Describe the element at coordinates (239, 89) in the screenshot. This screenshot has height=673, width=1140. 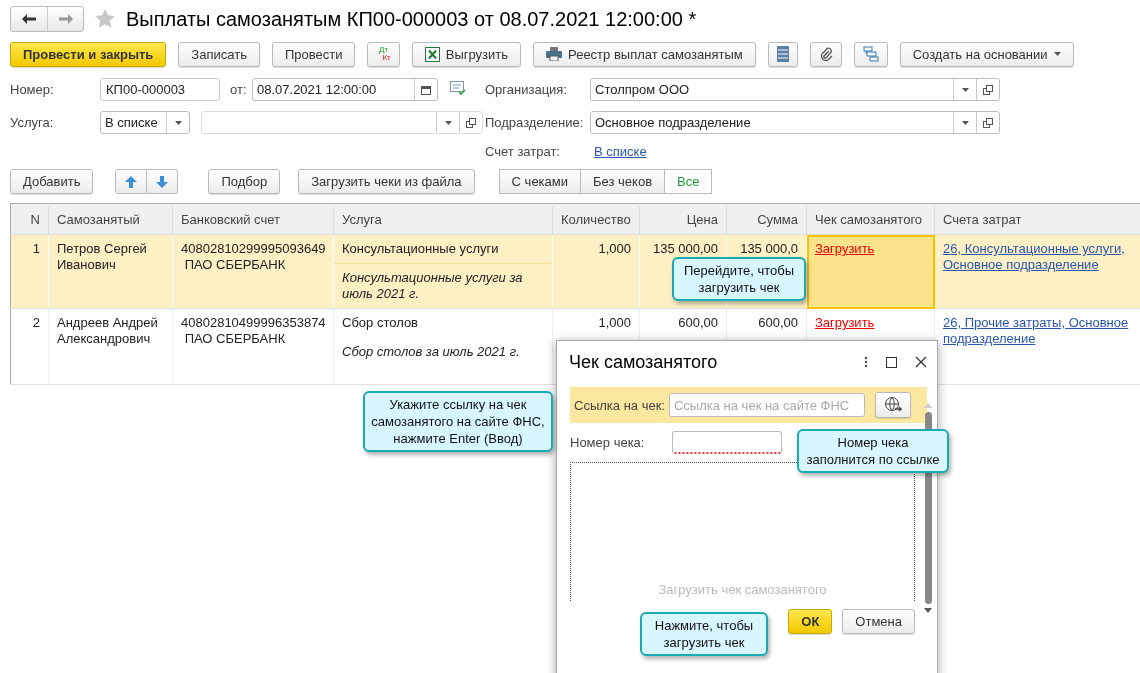
I see `date-label: от:` at that location.